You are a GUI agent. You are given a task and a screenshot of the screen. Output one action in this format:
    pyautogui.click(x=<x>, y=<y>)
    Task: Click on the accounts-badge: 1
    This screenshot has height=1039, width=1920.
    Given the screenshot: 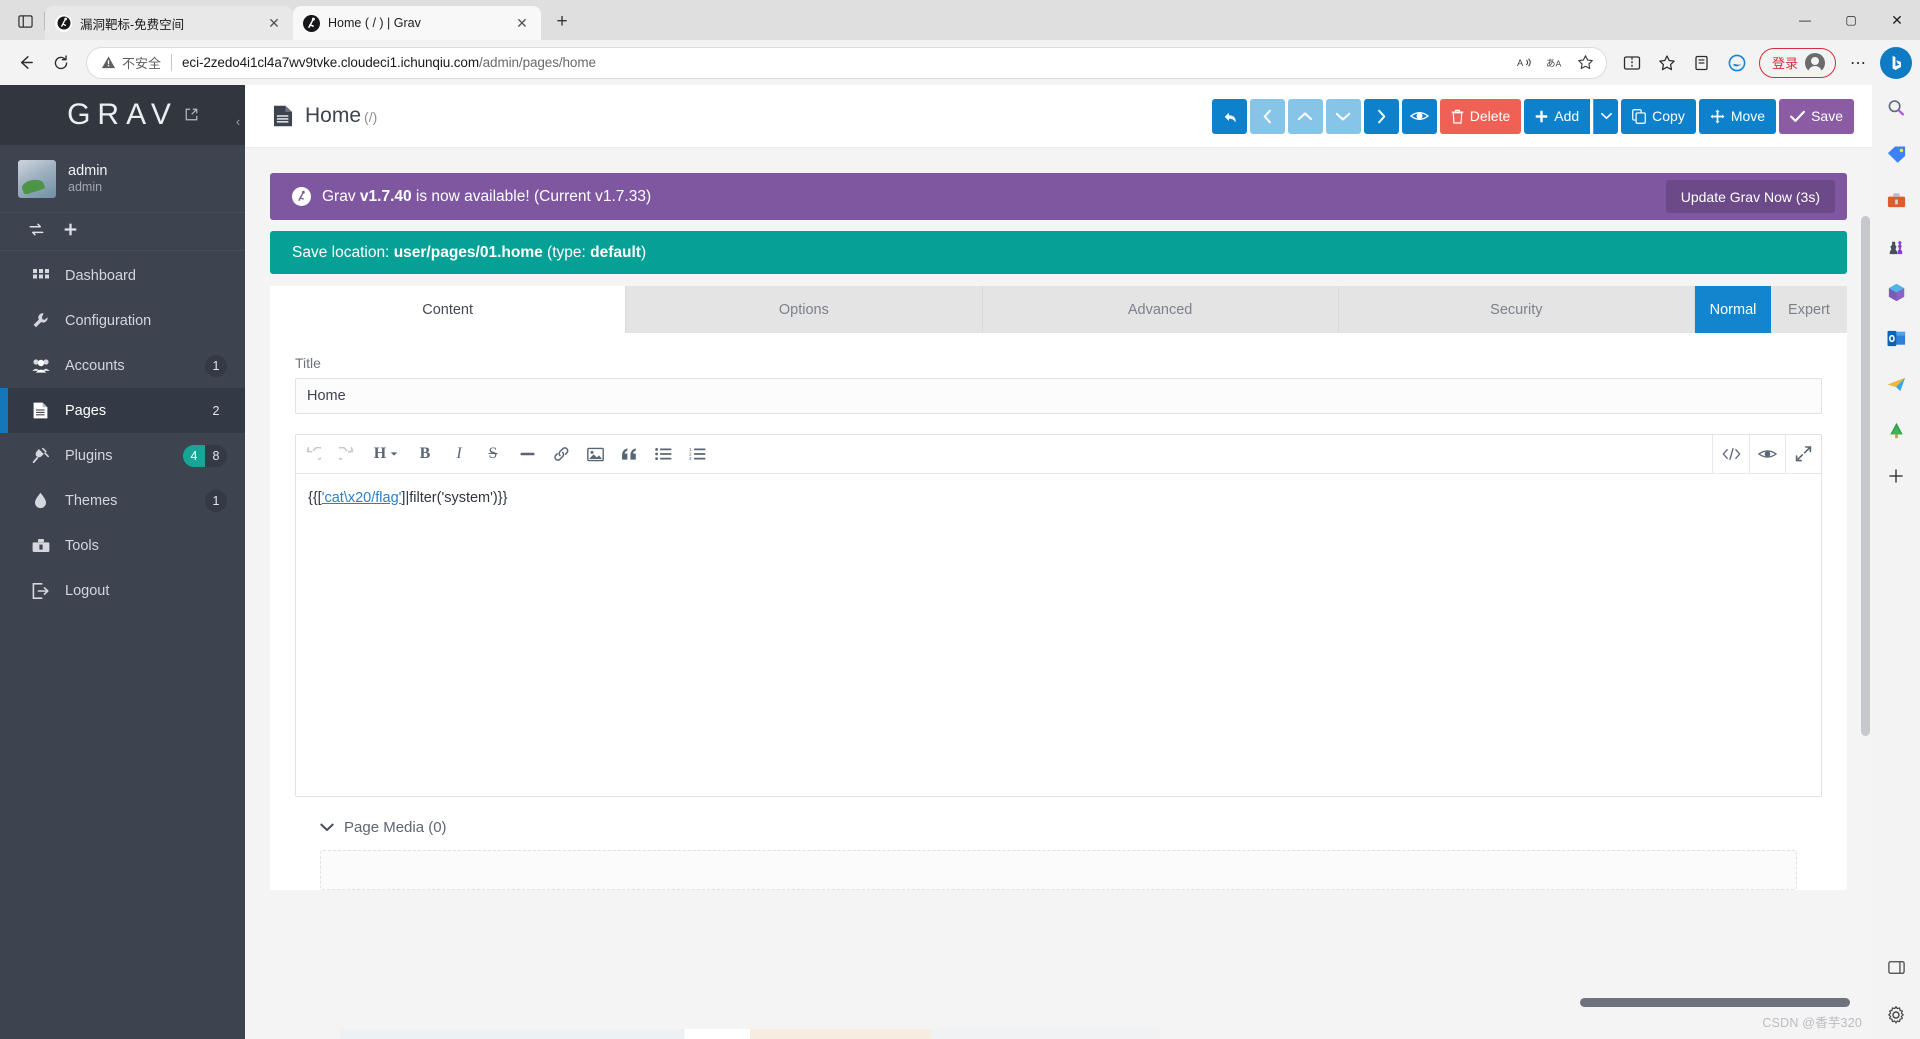 What is the action you would take?
    pyautogui.click(x=216, y=365)
    